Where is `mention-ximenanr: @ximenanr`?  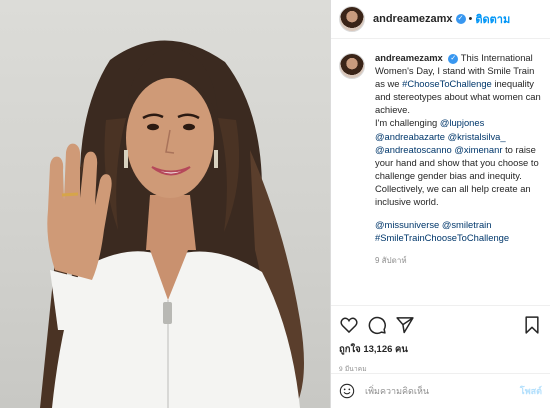
mention-ximenanr: @ximenanr is located at coordinates (478, 149).